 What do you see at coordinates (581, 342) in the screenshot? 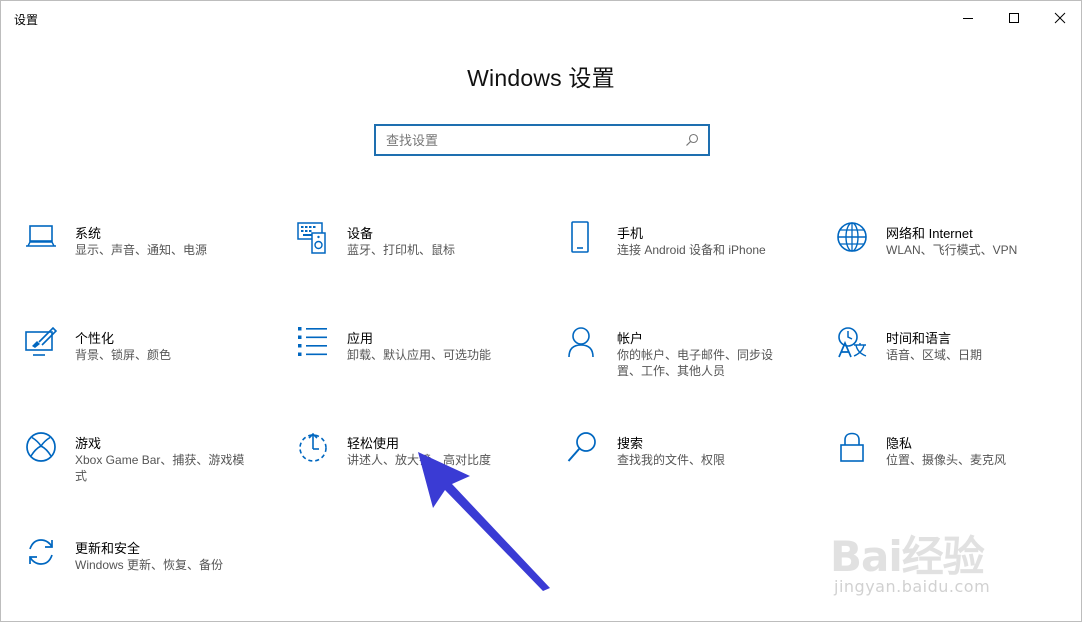
I see `person-icon` at bounding box center [581, 342].